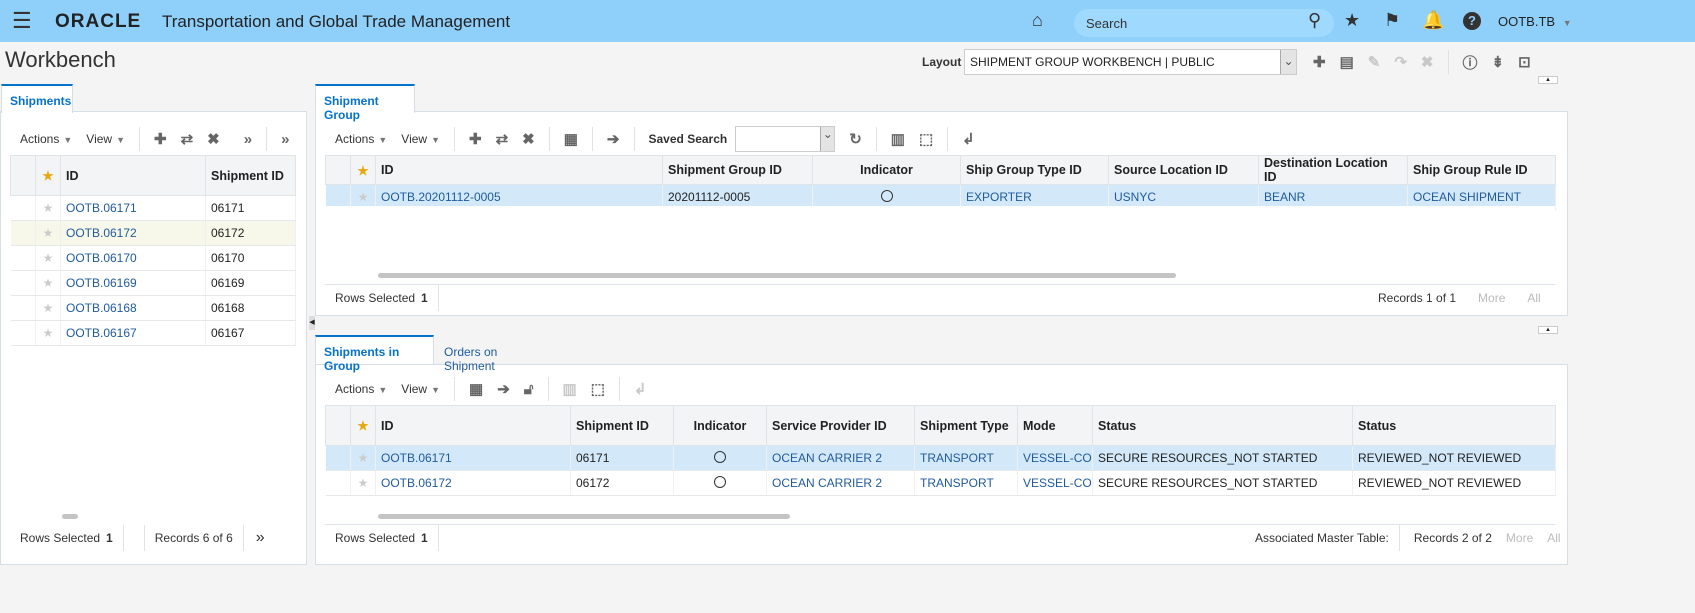  Describe the element at coordinates (248, 139) in the screenshot. I see `more-icon: »` at that location.